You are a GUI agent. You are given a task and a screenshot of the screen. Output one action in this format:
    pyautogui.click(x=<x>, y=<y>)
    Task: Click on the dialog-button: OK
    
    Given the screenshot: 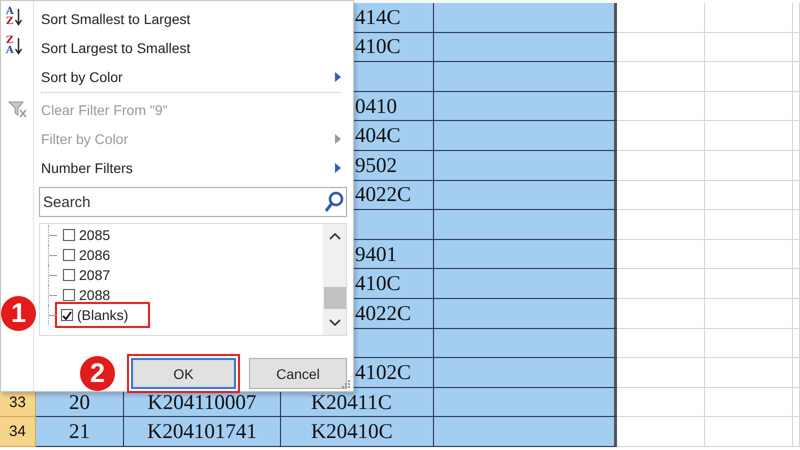 What is the action you would take?
    pyautogui.click(x=183, y=373)
    